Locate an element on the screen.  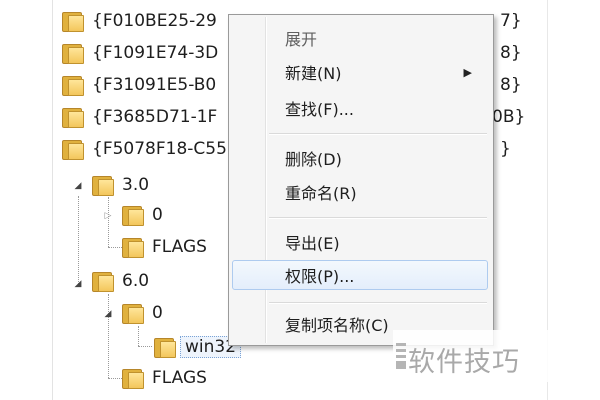
tree-node-6-0-flags: FLAGS is located at coordinates (164, 378).